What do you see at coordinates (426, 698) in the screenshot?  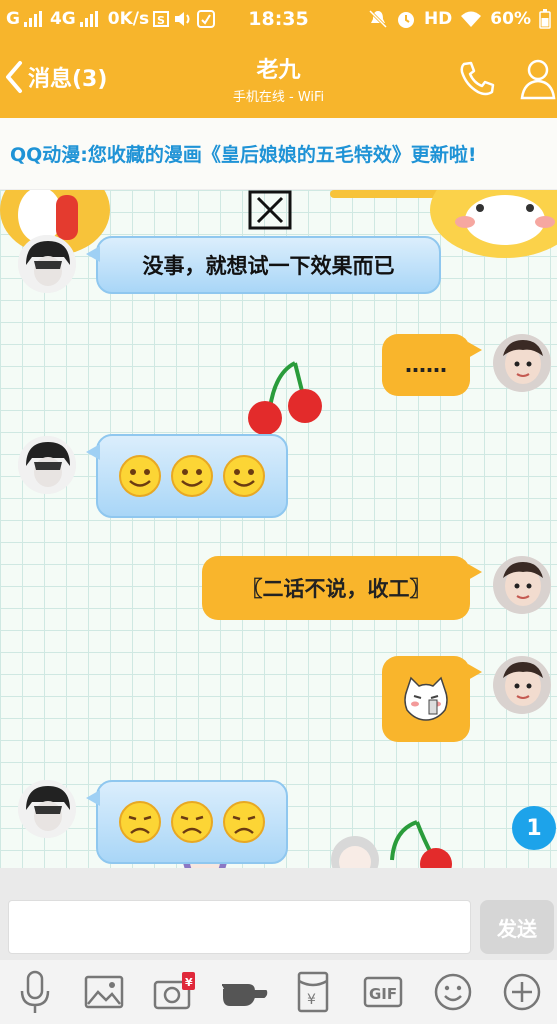 I see `cat-sticker-icon` at bounding box center [426, 698].